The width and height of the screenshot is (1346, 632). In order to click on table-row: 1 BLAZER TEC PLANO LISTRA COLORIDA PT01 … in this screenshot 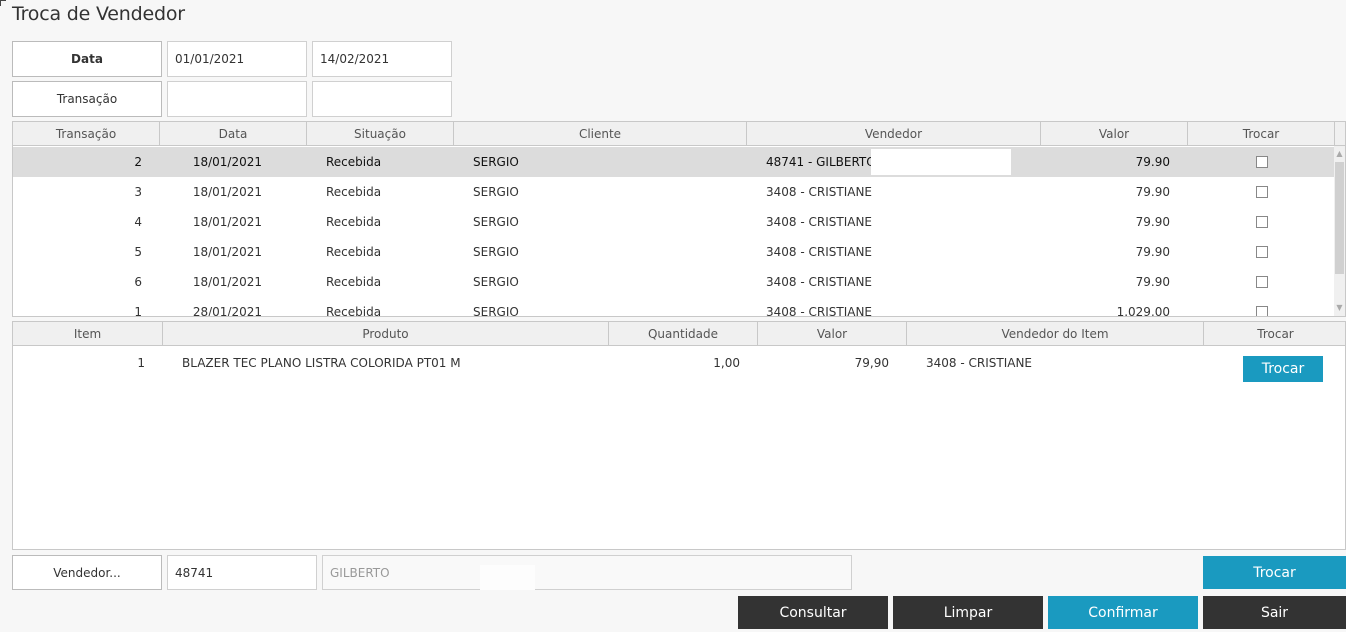, I will do `click(679, 363)`.